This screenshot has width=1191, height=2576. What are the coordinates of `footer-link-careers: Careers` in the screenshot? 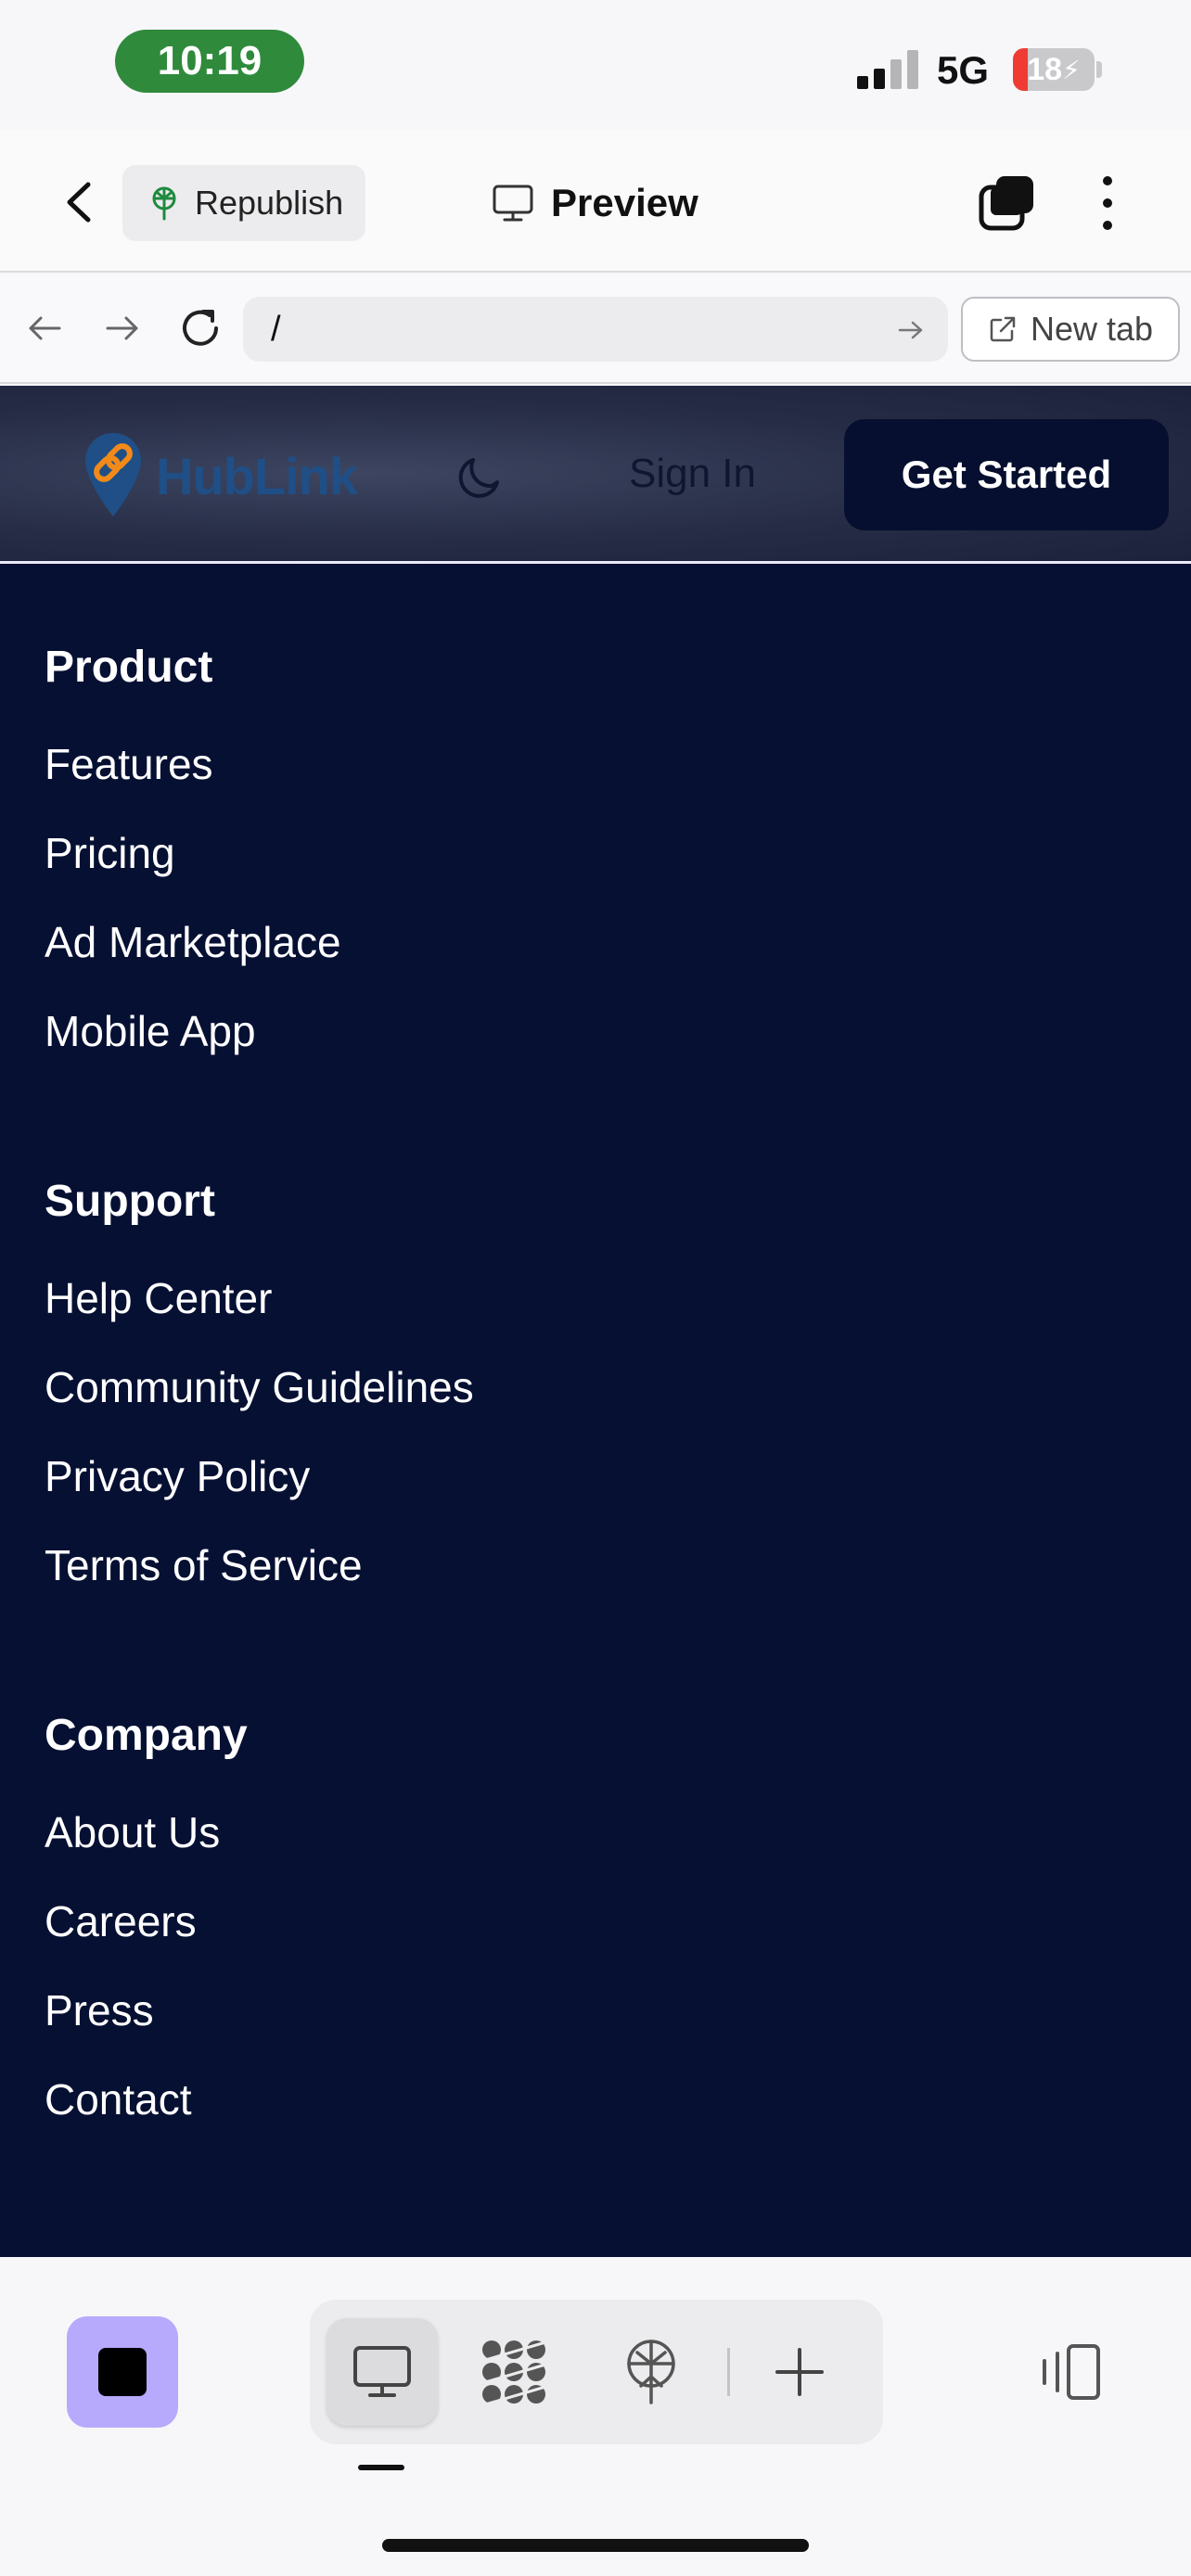 It's located at (146, 1942).